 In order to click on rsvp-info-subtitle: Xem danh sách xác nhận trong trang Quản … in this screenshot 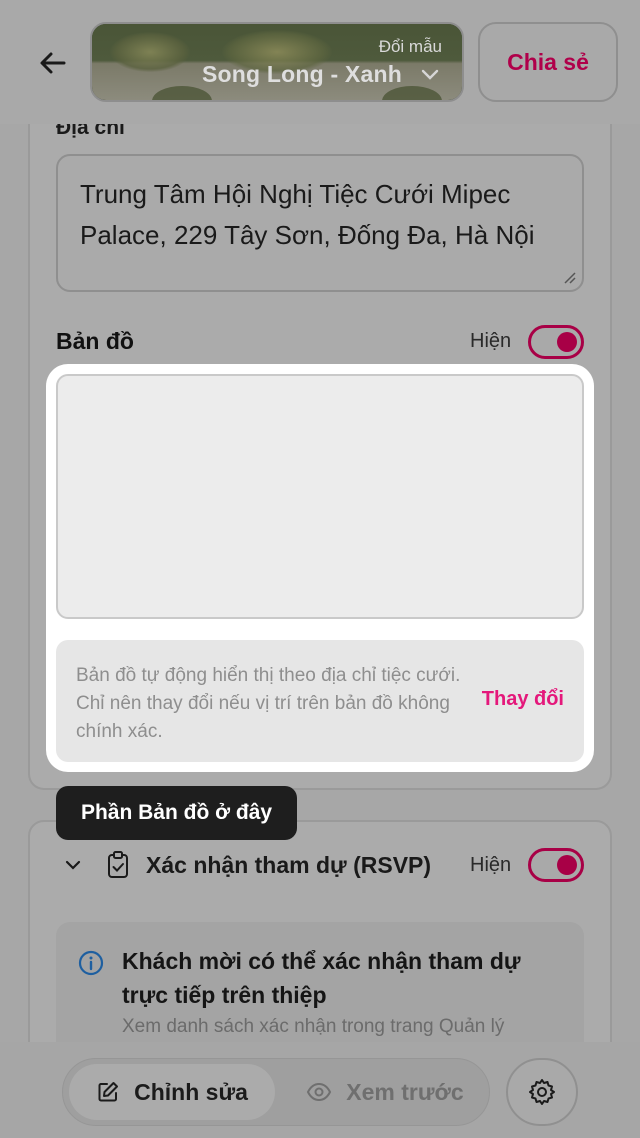, I will do `click(313, 1026)`.